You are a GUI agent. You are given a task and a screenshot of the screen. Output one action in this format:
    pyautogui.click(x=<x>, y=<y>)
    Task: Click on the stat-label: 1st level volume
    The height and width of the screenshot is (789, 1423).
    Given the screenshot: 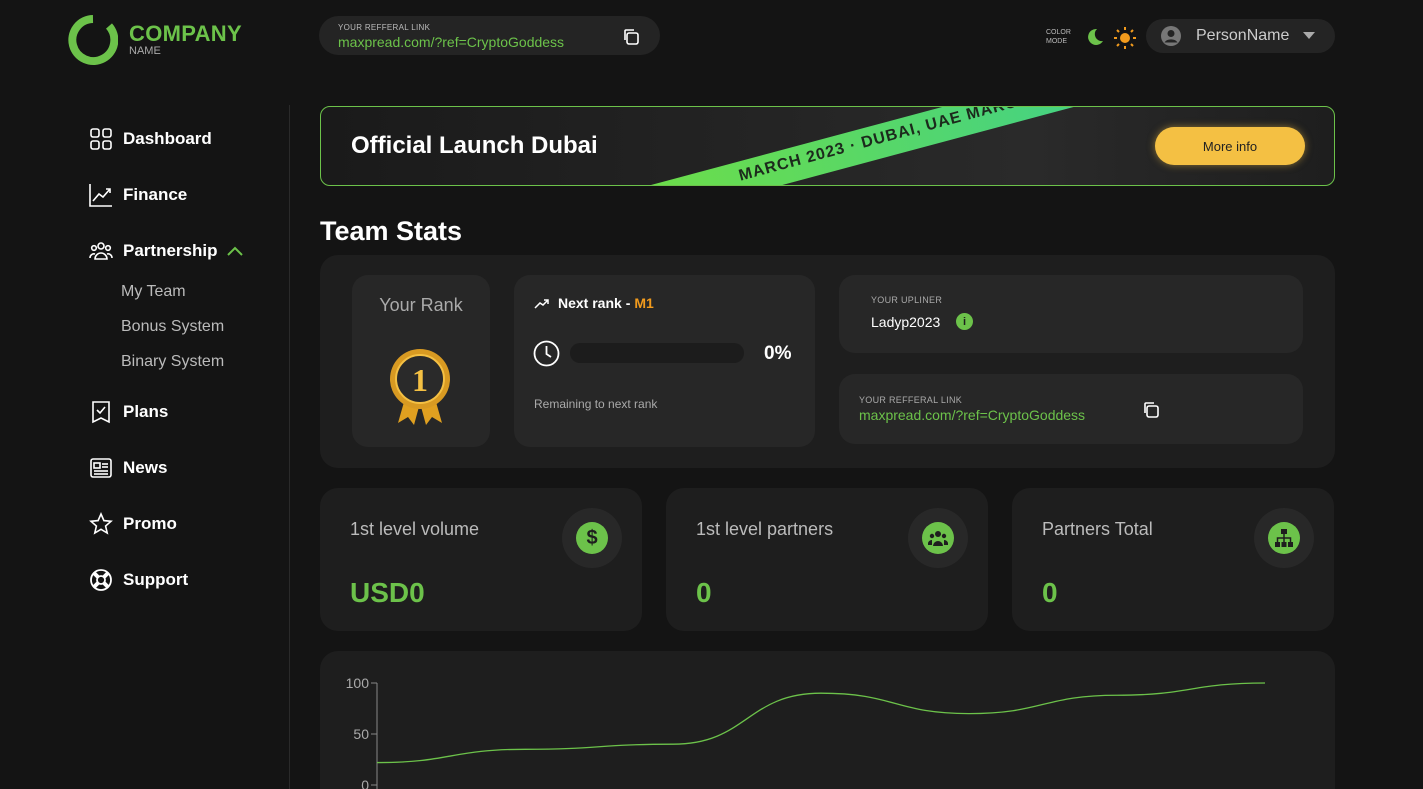 What is the action you would take?
    pyautogui.click(x=415, y=529)
    